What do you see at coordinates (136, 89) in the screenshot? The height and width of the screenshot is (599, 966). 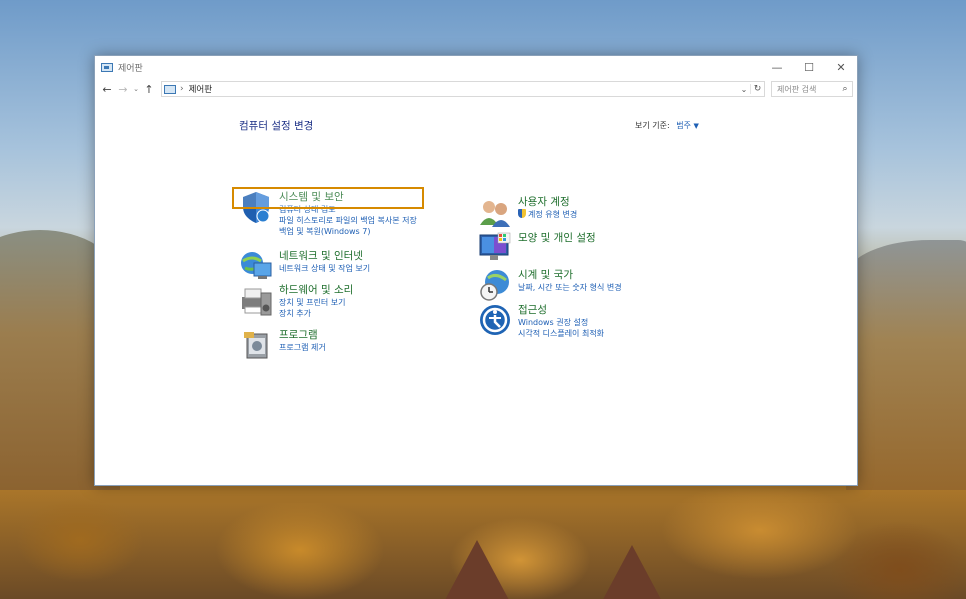 I see `recent-locations-chevron-icon: ⌄` at bounding box center [136, 89].